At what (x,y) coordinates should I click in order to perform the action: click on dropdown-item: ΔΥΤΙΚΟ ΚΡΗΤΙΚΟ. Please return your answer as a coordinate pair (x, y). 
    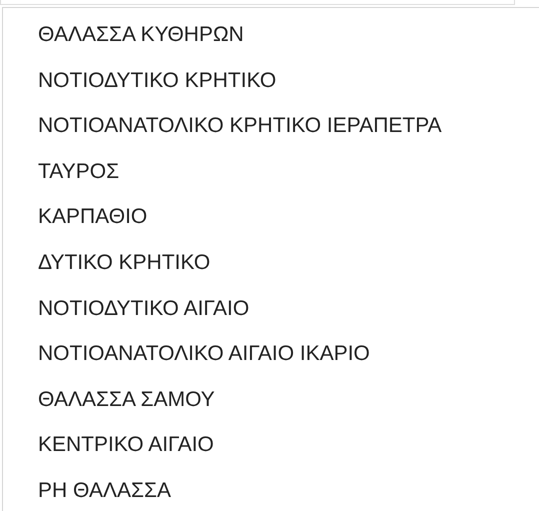
    Looking at the image, I should click on (124, 273).